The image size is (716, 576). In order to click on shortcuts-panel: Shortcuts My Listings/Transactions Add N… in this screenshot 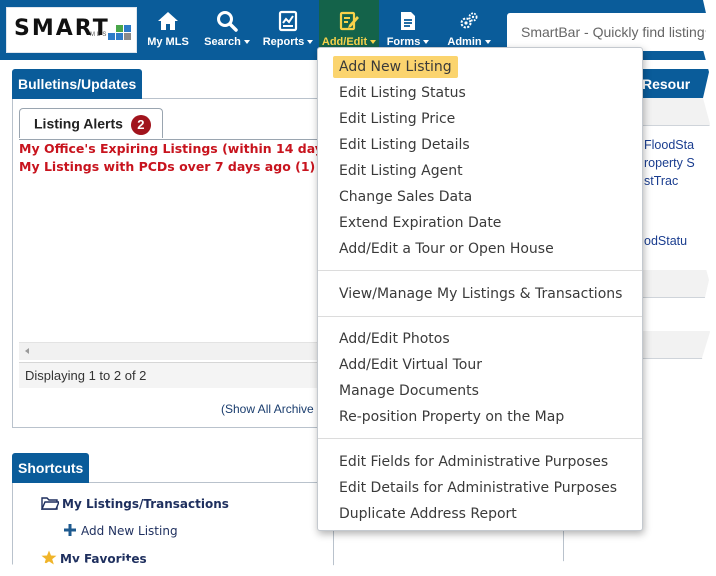, I will do `click(173, 514)`.